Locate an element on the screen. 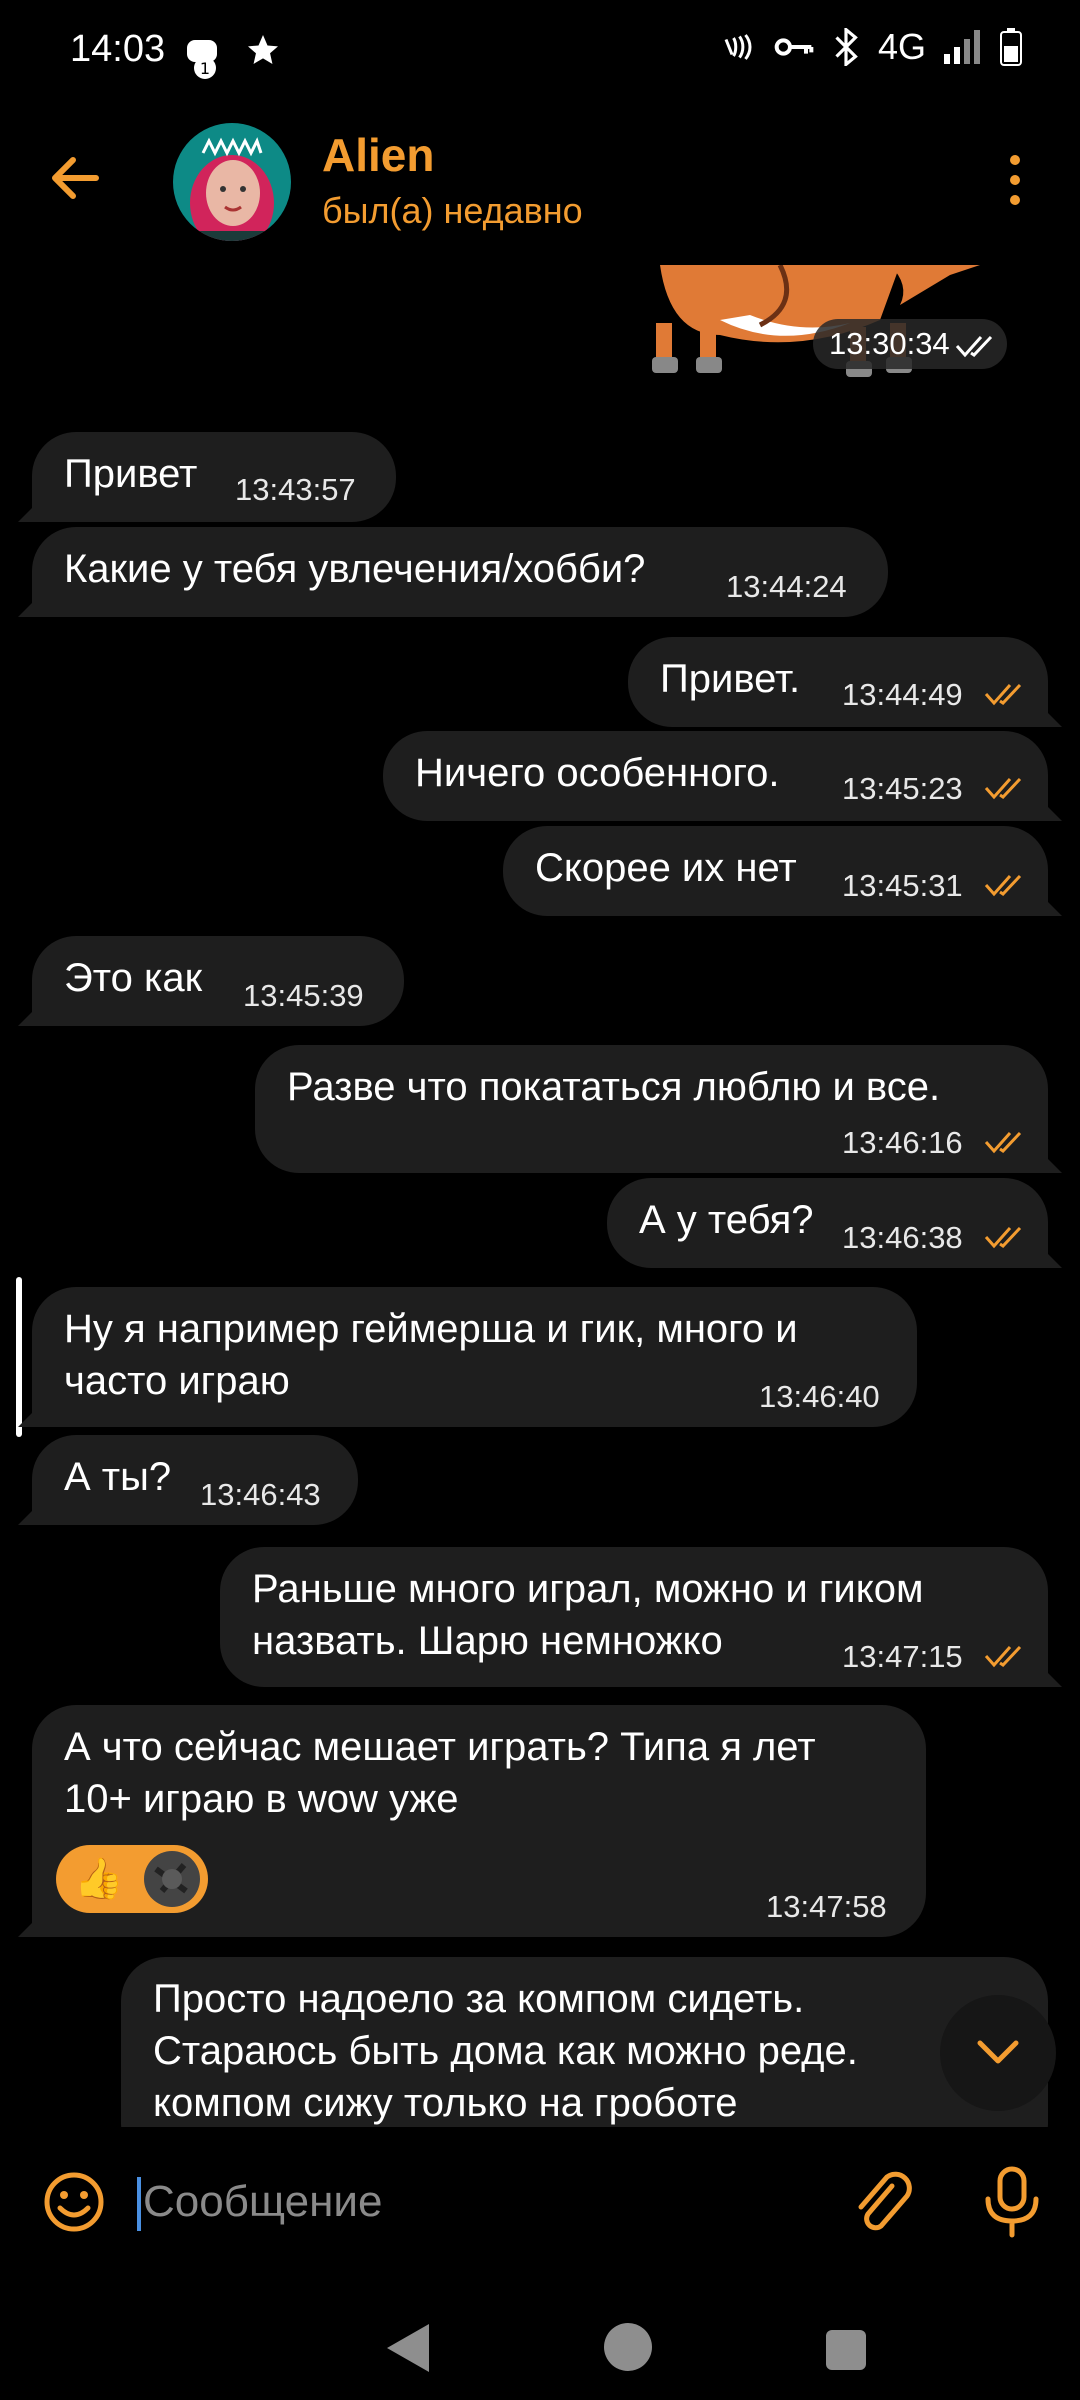 The width and height of the screenshot is (1080, 2400). status-time: 14:03 is located at coordinates (118, 49).